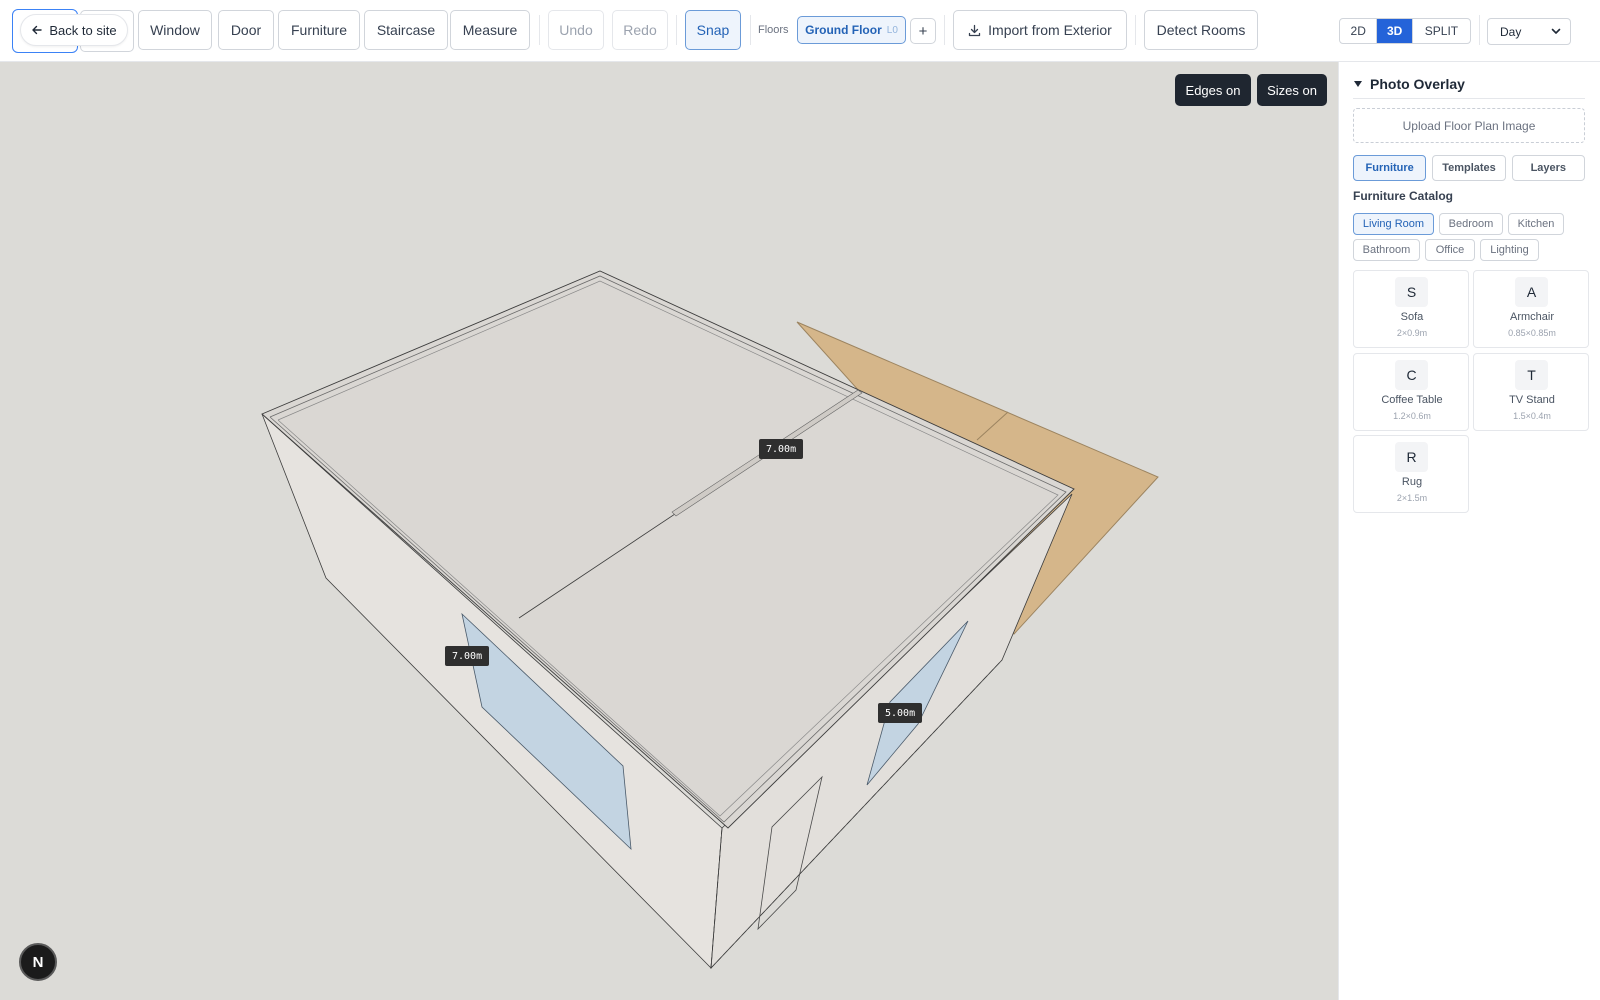 This screenshot has width=1600, height=1000. Describe the element at coordinates (1412, 416) in the screenshot. I see `item-size: 1.2×0.6m` at that location.